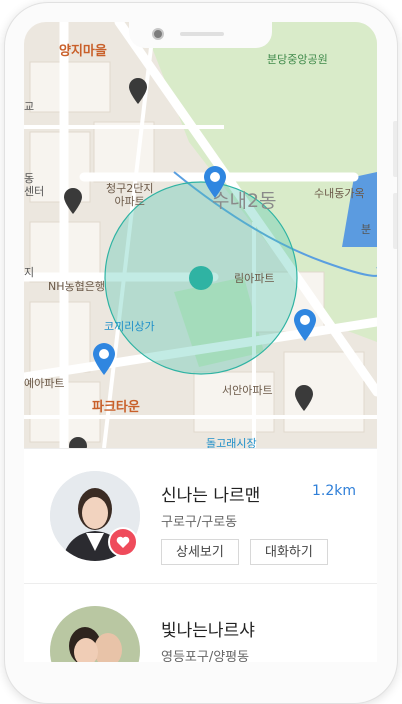  What do you see at coordinates (29, 106) in the screenshot?
I see `map-label: 교` at bounding box center [29, 106].